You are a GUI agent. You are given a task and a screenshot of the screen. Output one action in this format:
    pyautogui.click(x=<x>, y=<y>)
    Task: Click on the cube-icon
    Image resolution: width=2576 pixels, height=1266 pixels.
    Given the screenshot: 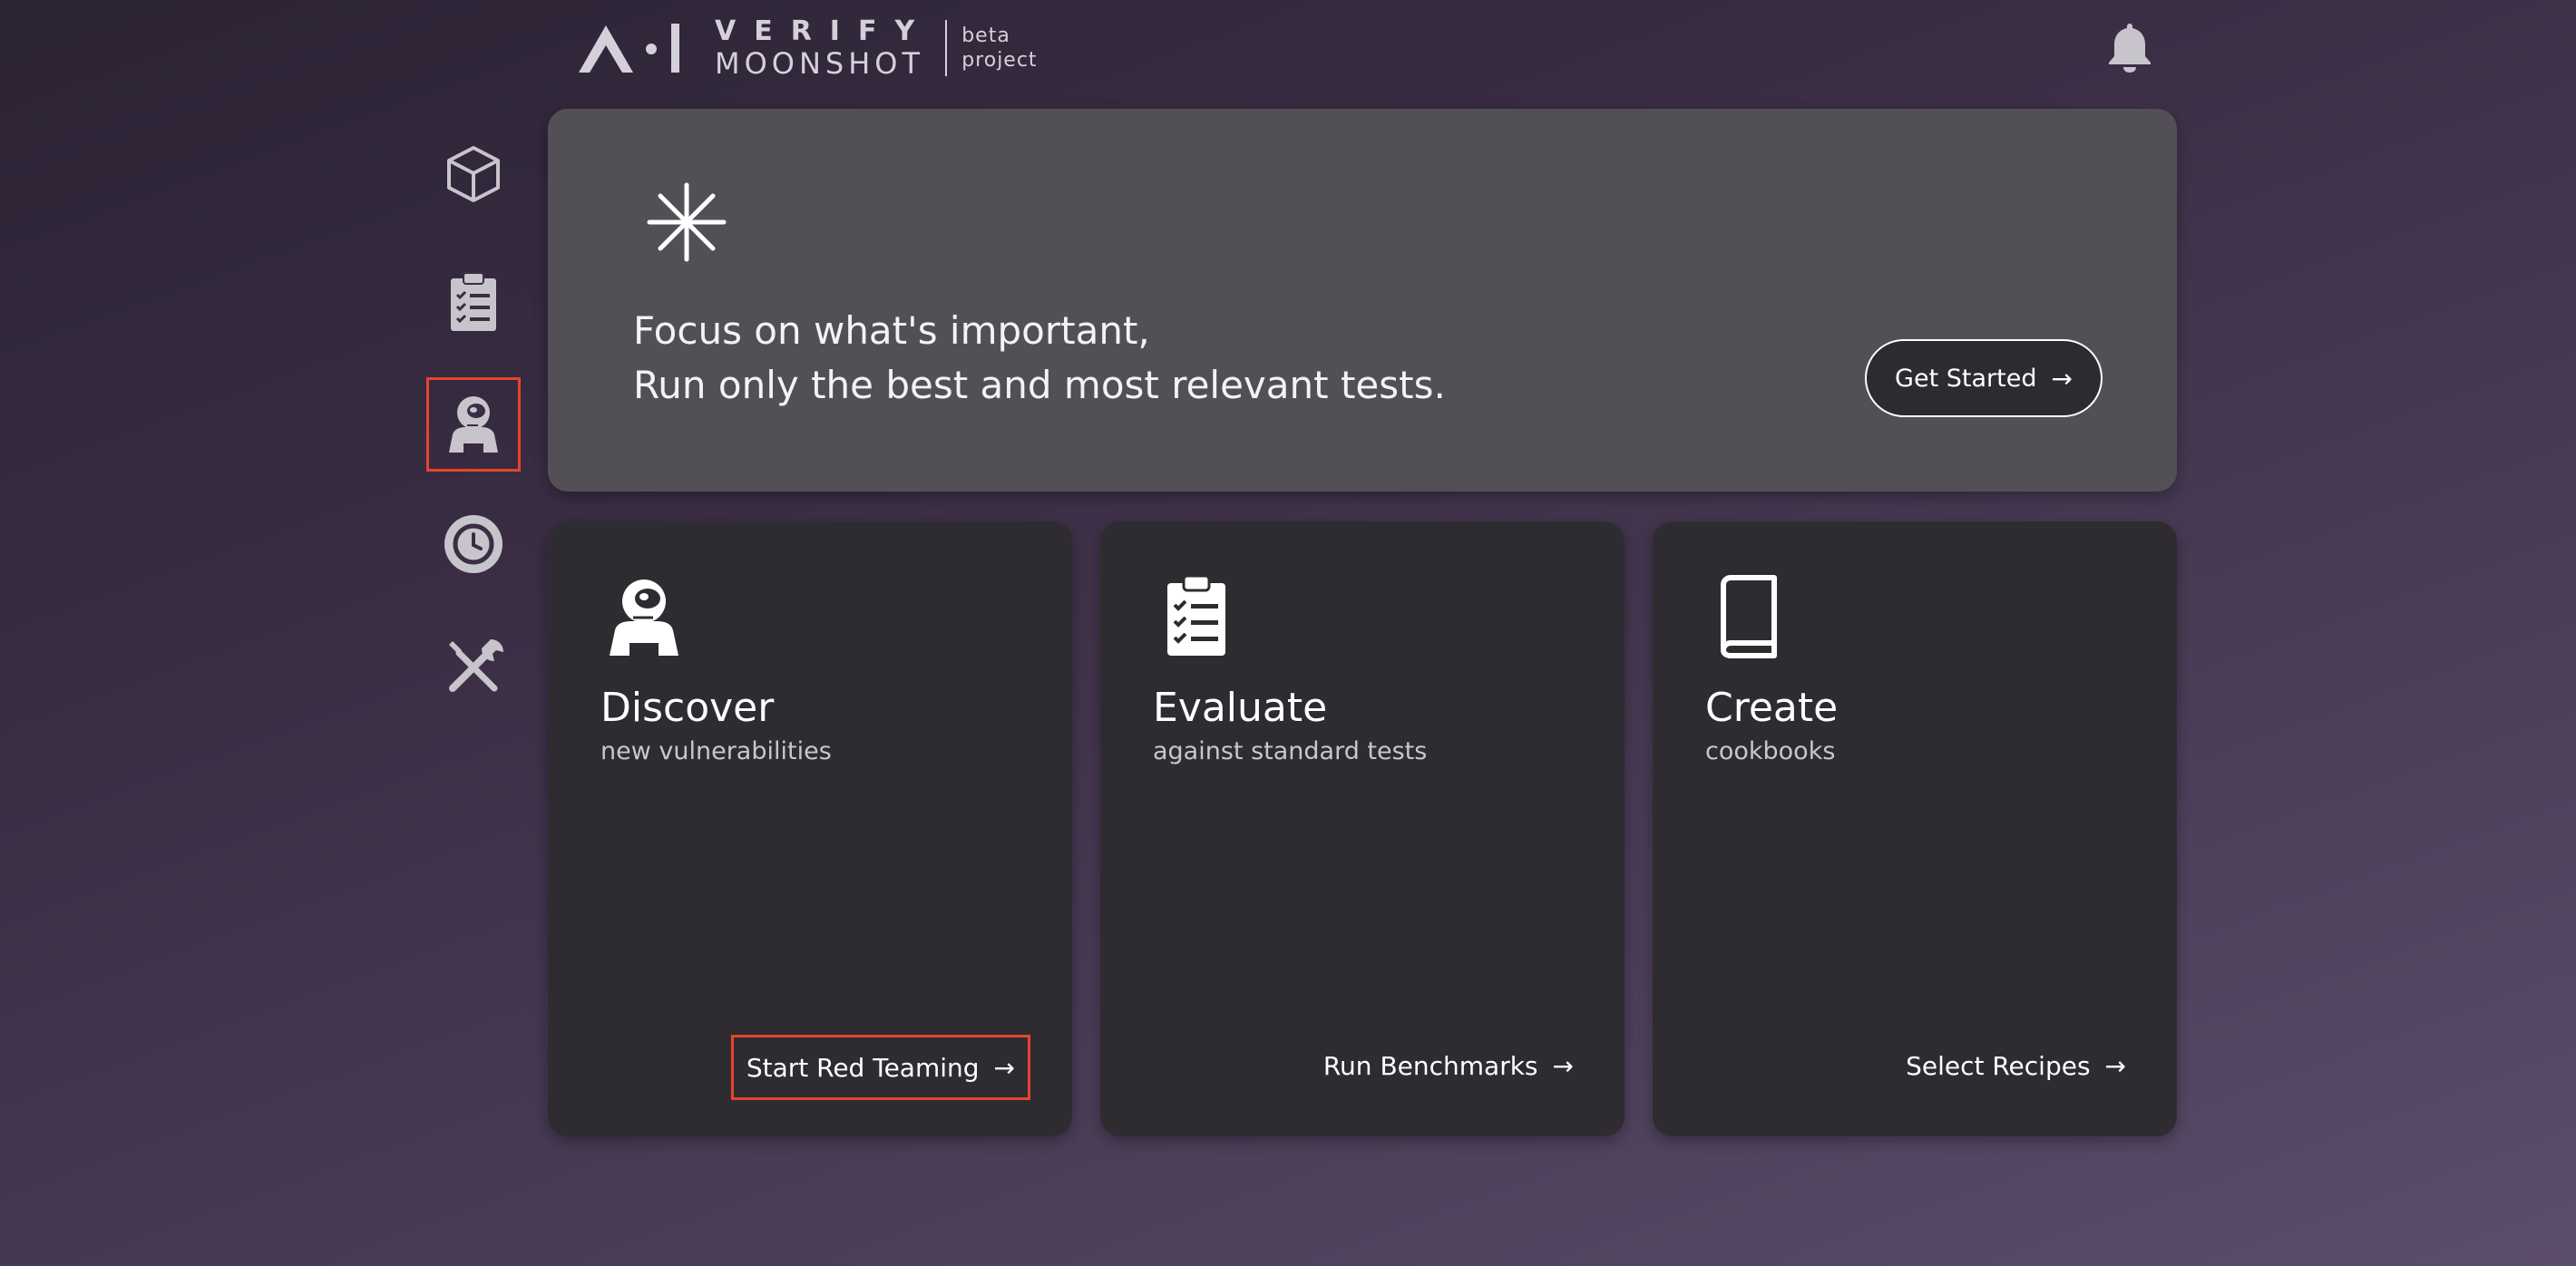 What is the action you would take?
    pyautogui.click(x=473, y=174)
    